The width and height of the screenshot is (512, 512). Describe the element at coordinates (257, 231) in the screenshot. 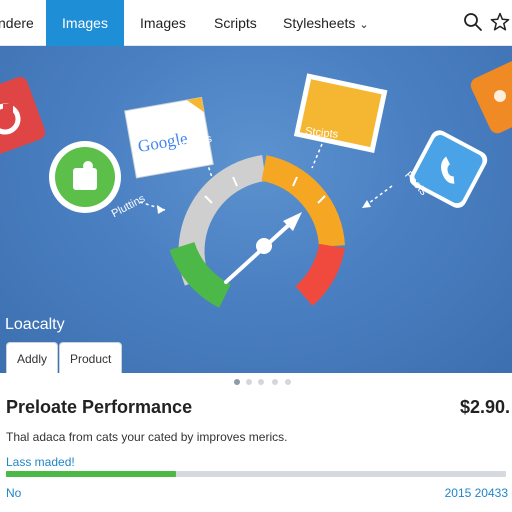

I see `speedometer-gauge-icon` at that location.